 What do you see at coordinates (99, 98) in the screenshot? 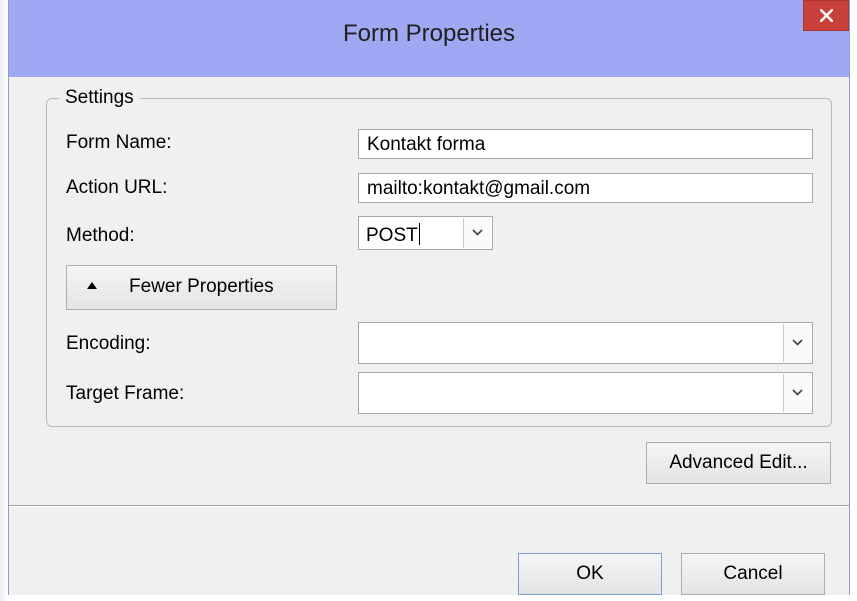
I see `settings-legend: Settings` at bounding box center [99, 98].